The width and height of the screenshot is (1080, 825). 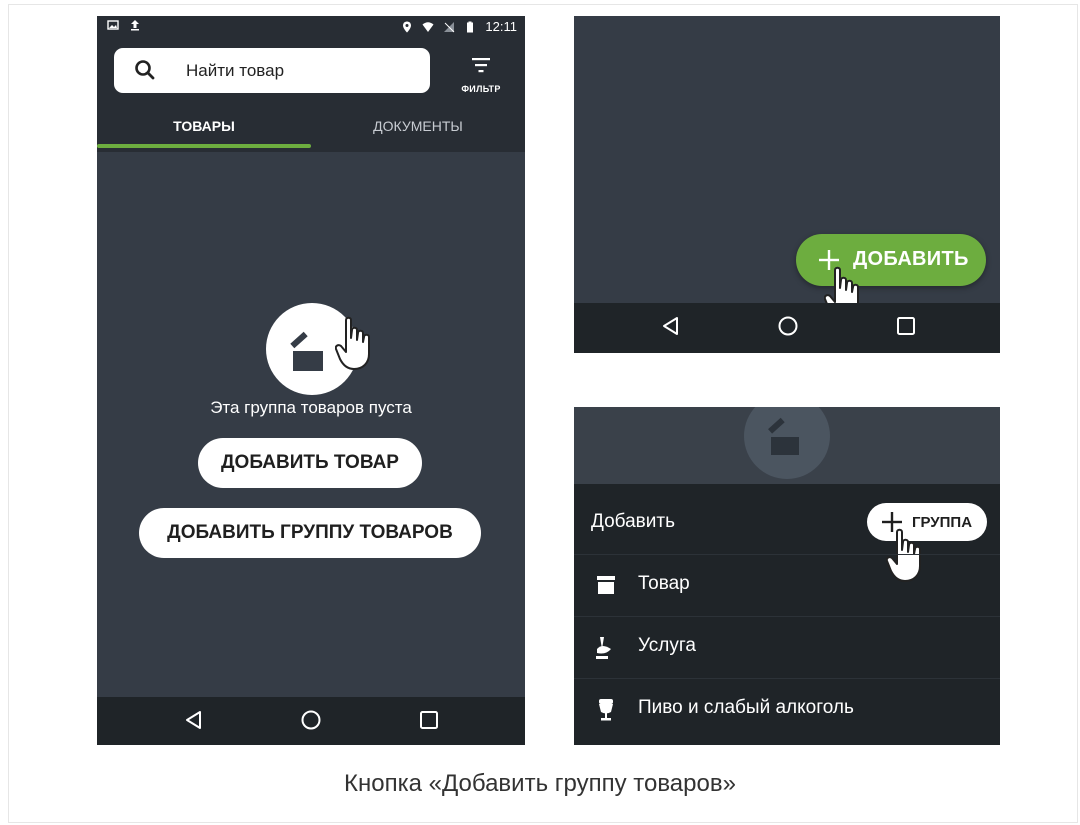 I want to click on dimmed-illustration, so click(x=787, y=443).